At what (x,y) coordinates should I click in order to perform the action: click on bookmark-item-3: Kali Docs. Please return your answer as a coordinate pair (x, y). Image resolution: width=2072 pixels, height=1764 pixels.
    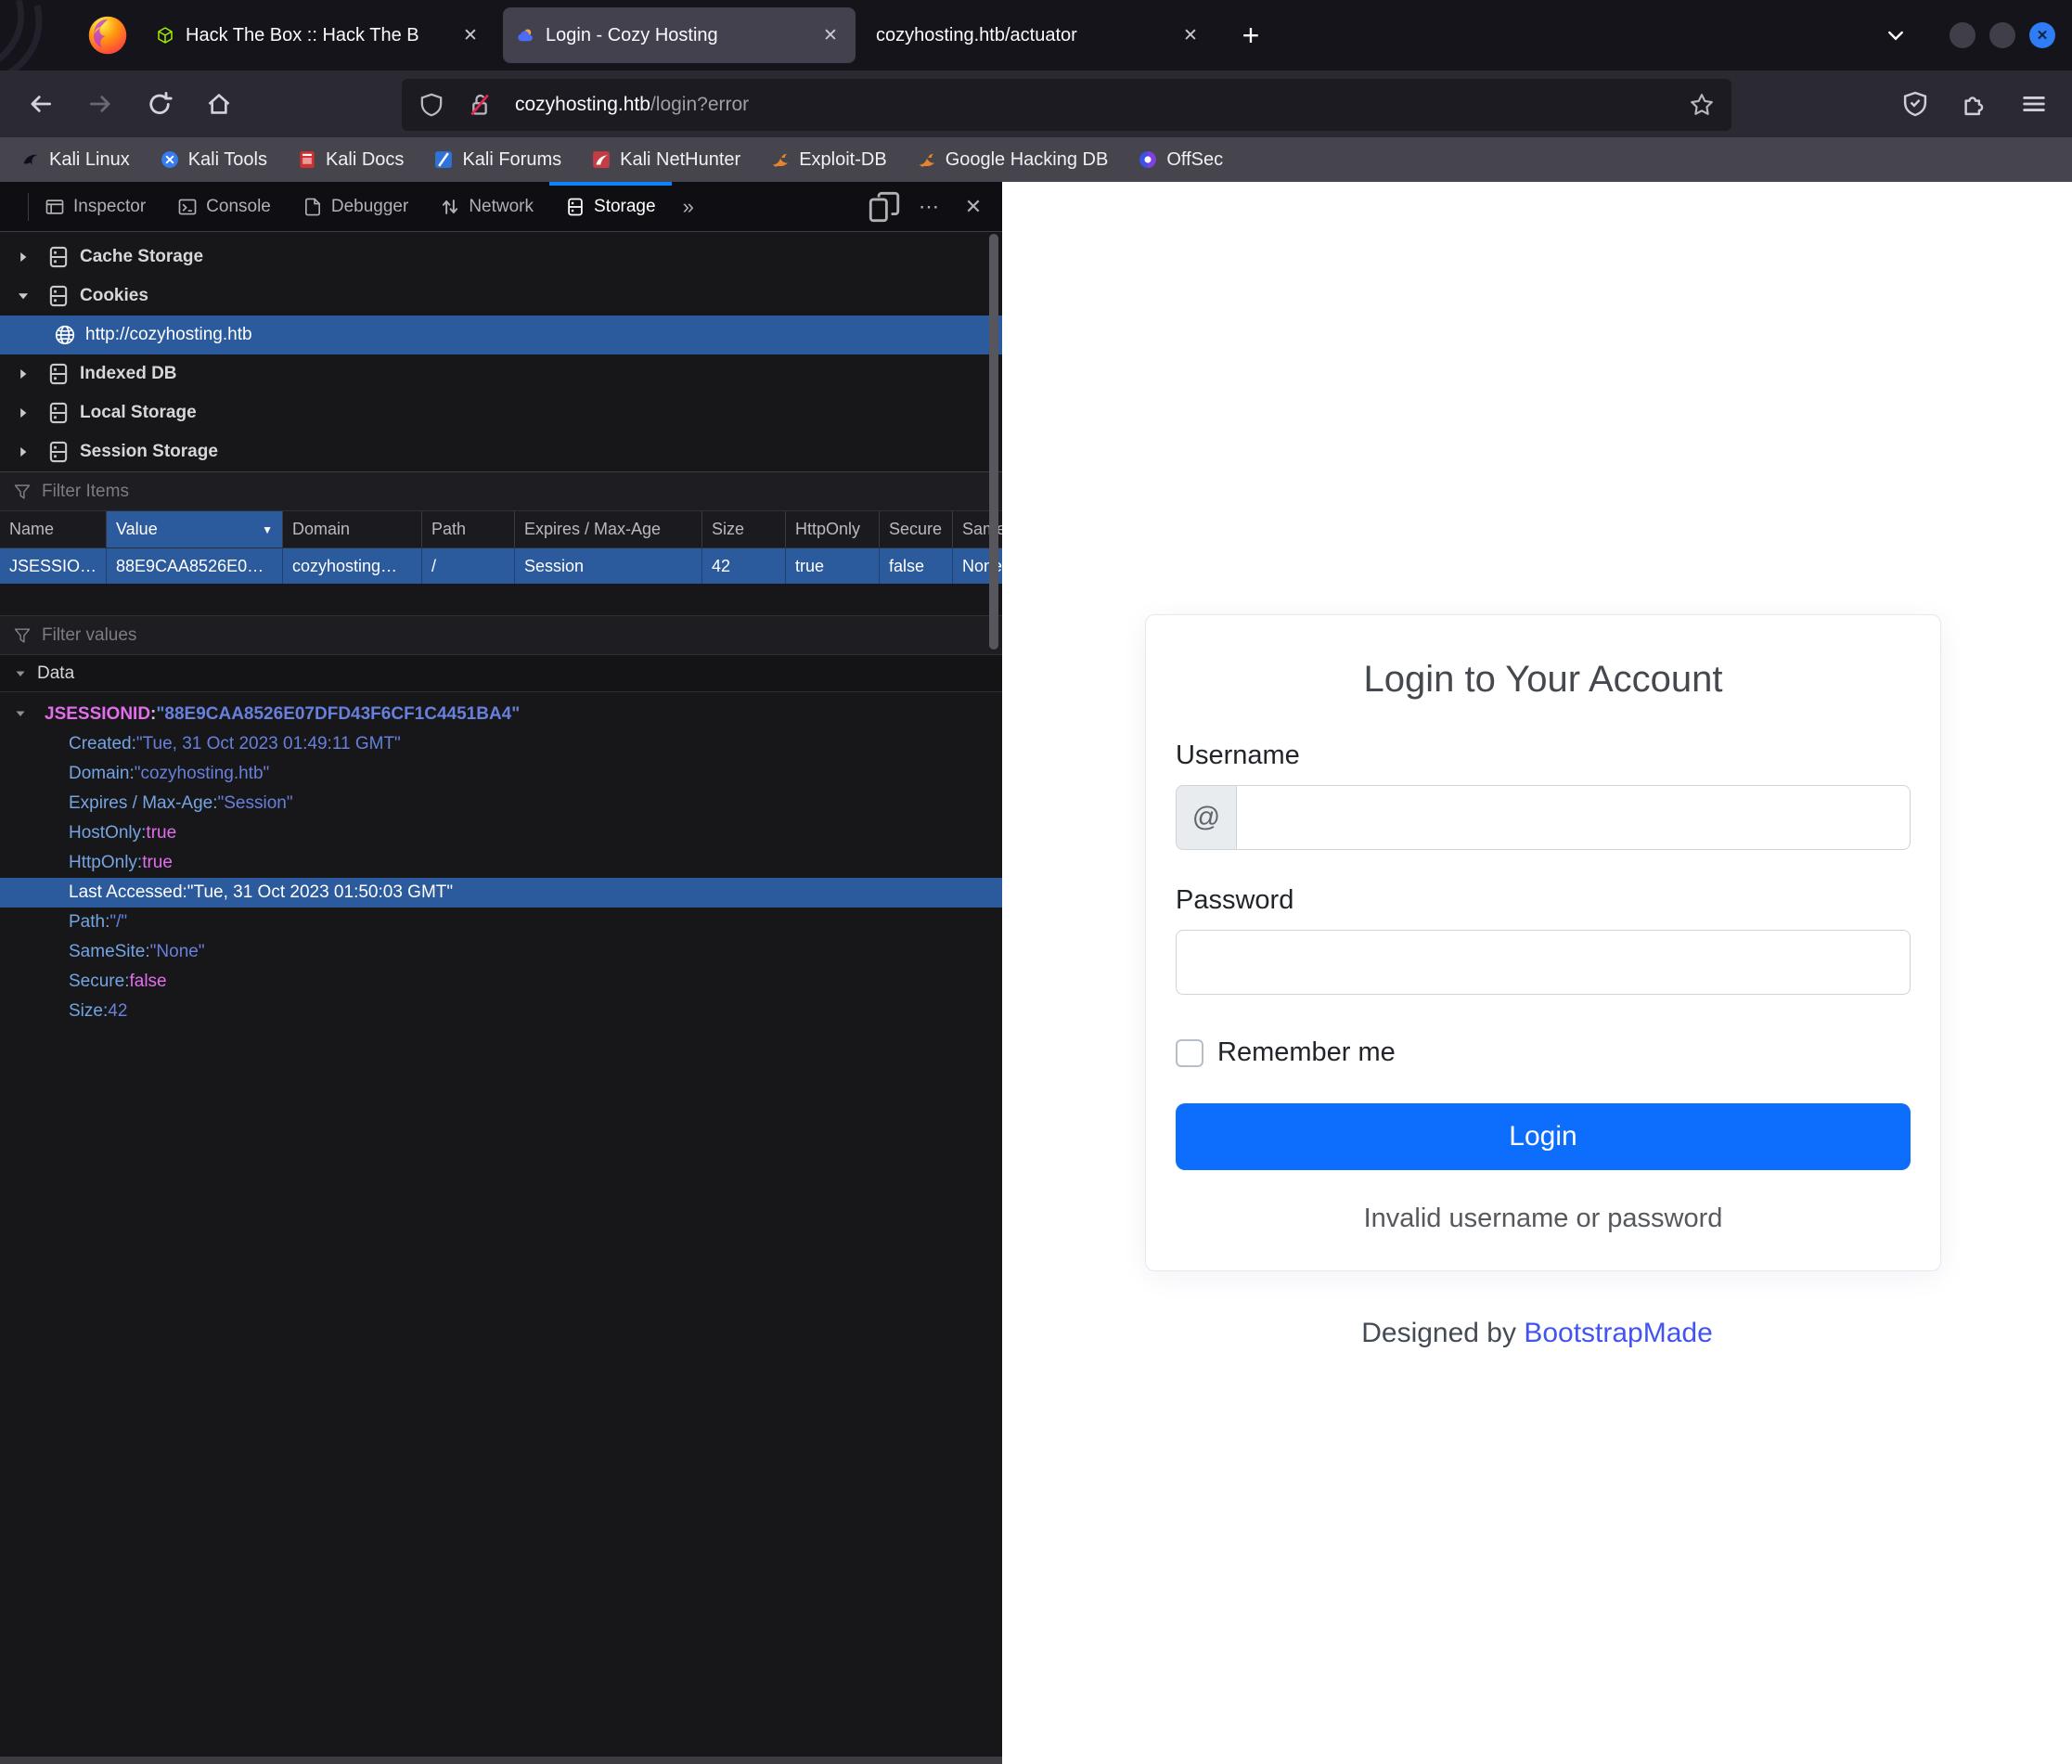
    Looking at the image, I should click on (350, 160).